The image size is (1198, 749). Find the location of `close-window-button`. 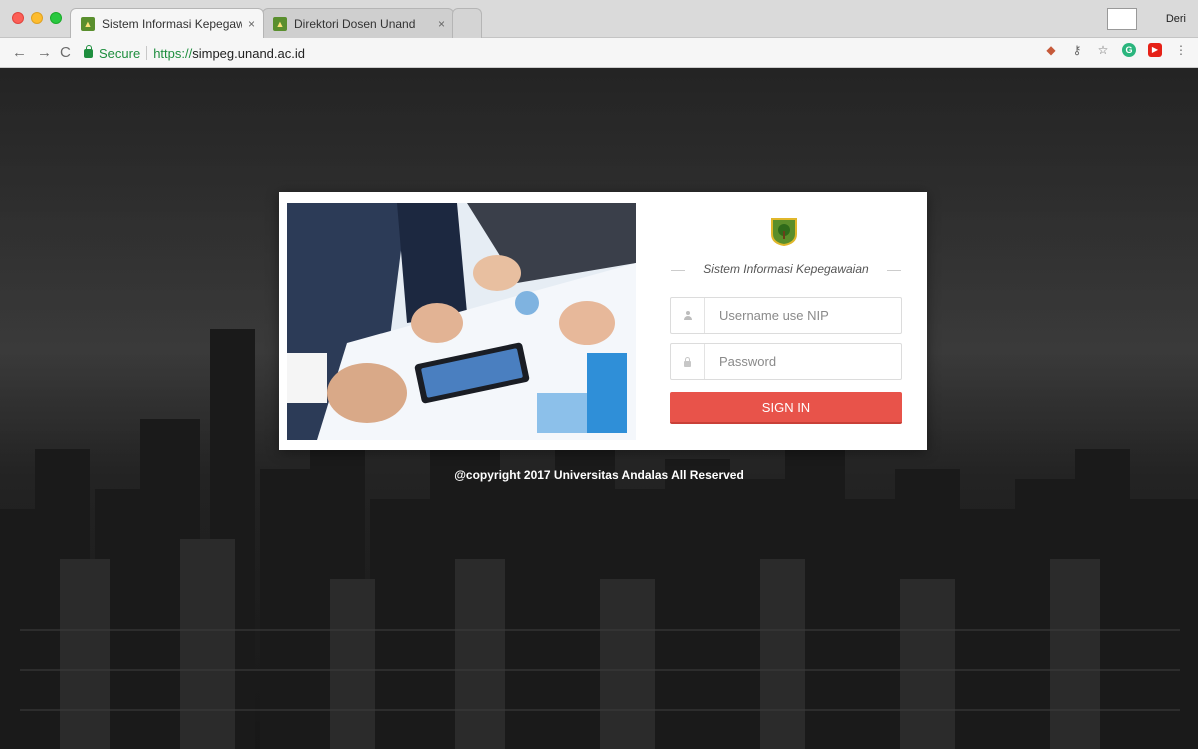

close-window-button is located at coordinates (18, 18).